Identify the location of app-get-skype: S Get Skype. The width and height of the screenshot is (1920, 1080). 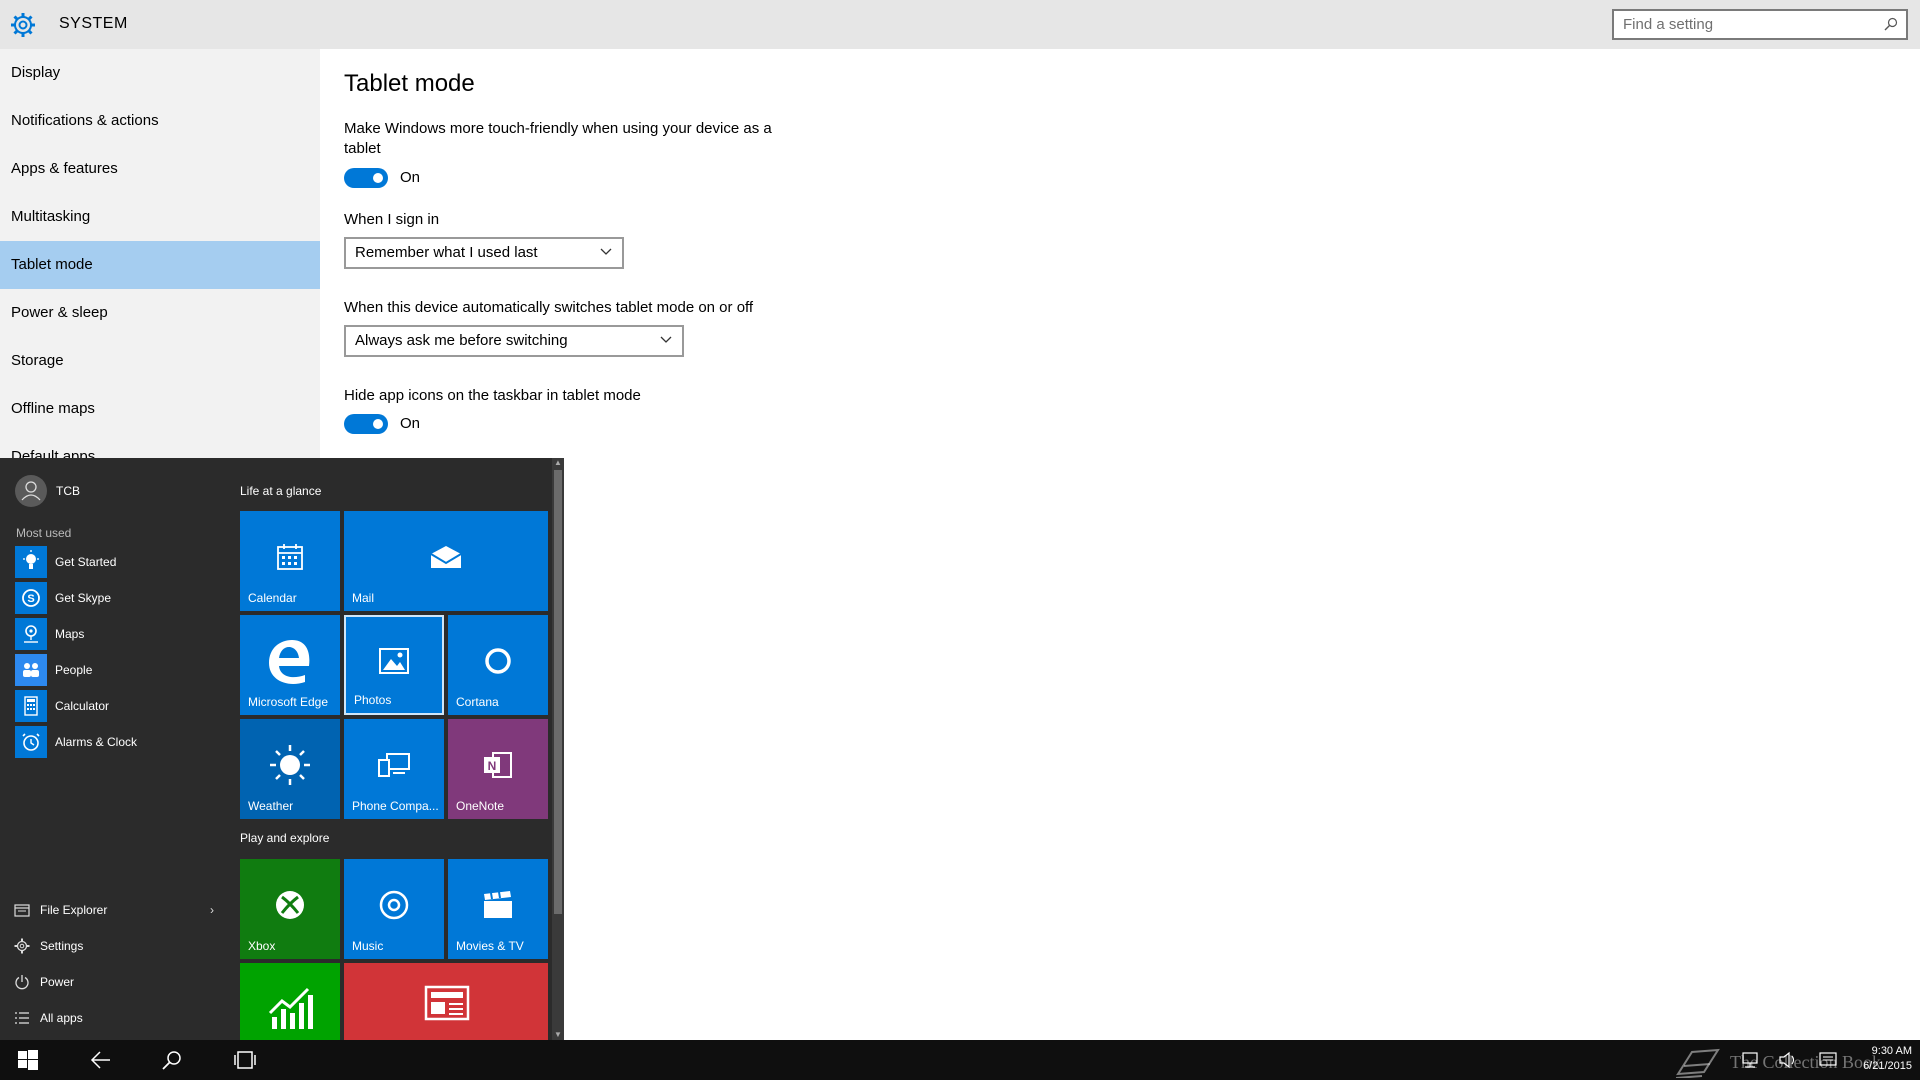
(120, 598).